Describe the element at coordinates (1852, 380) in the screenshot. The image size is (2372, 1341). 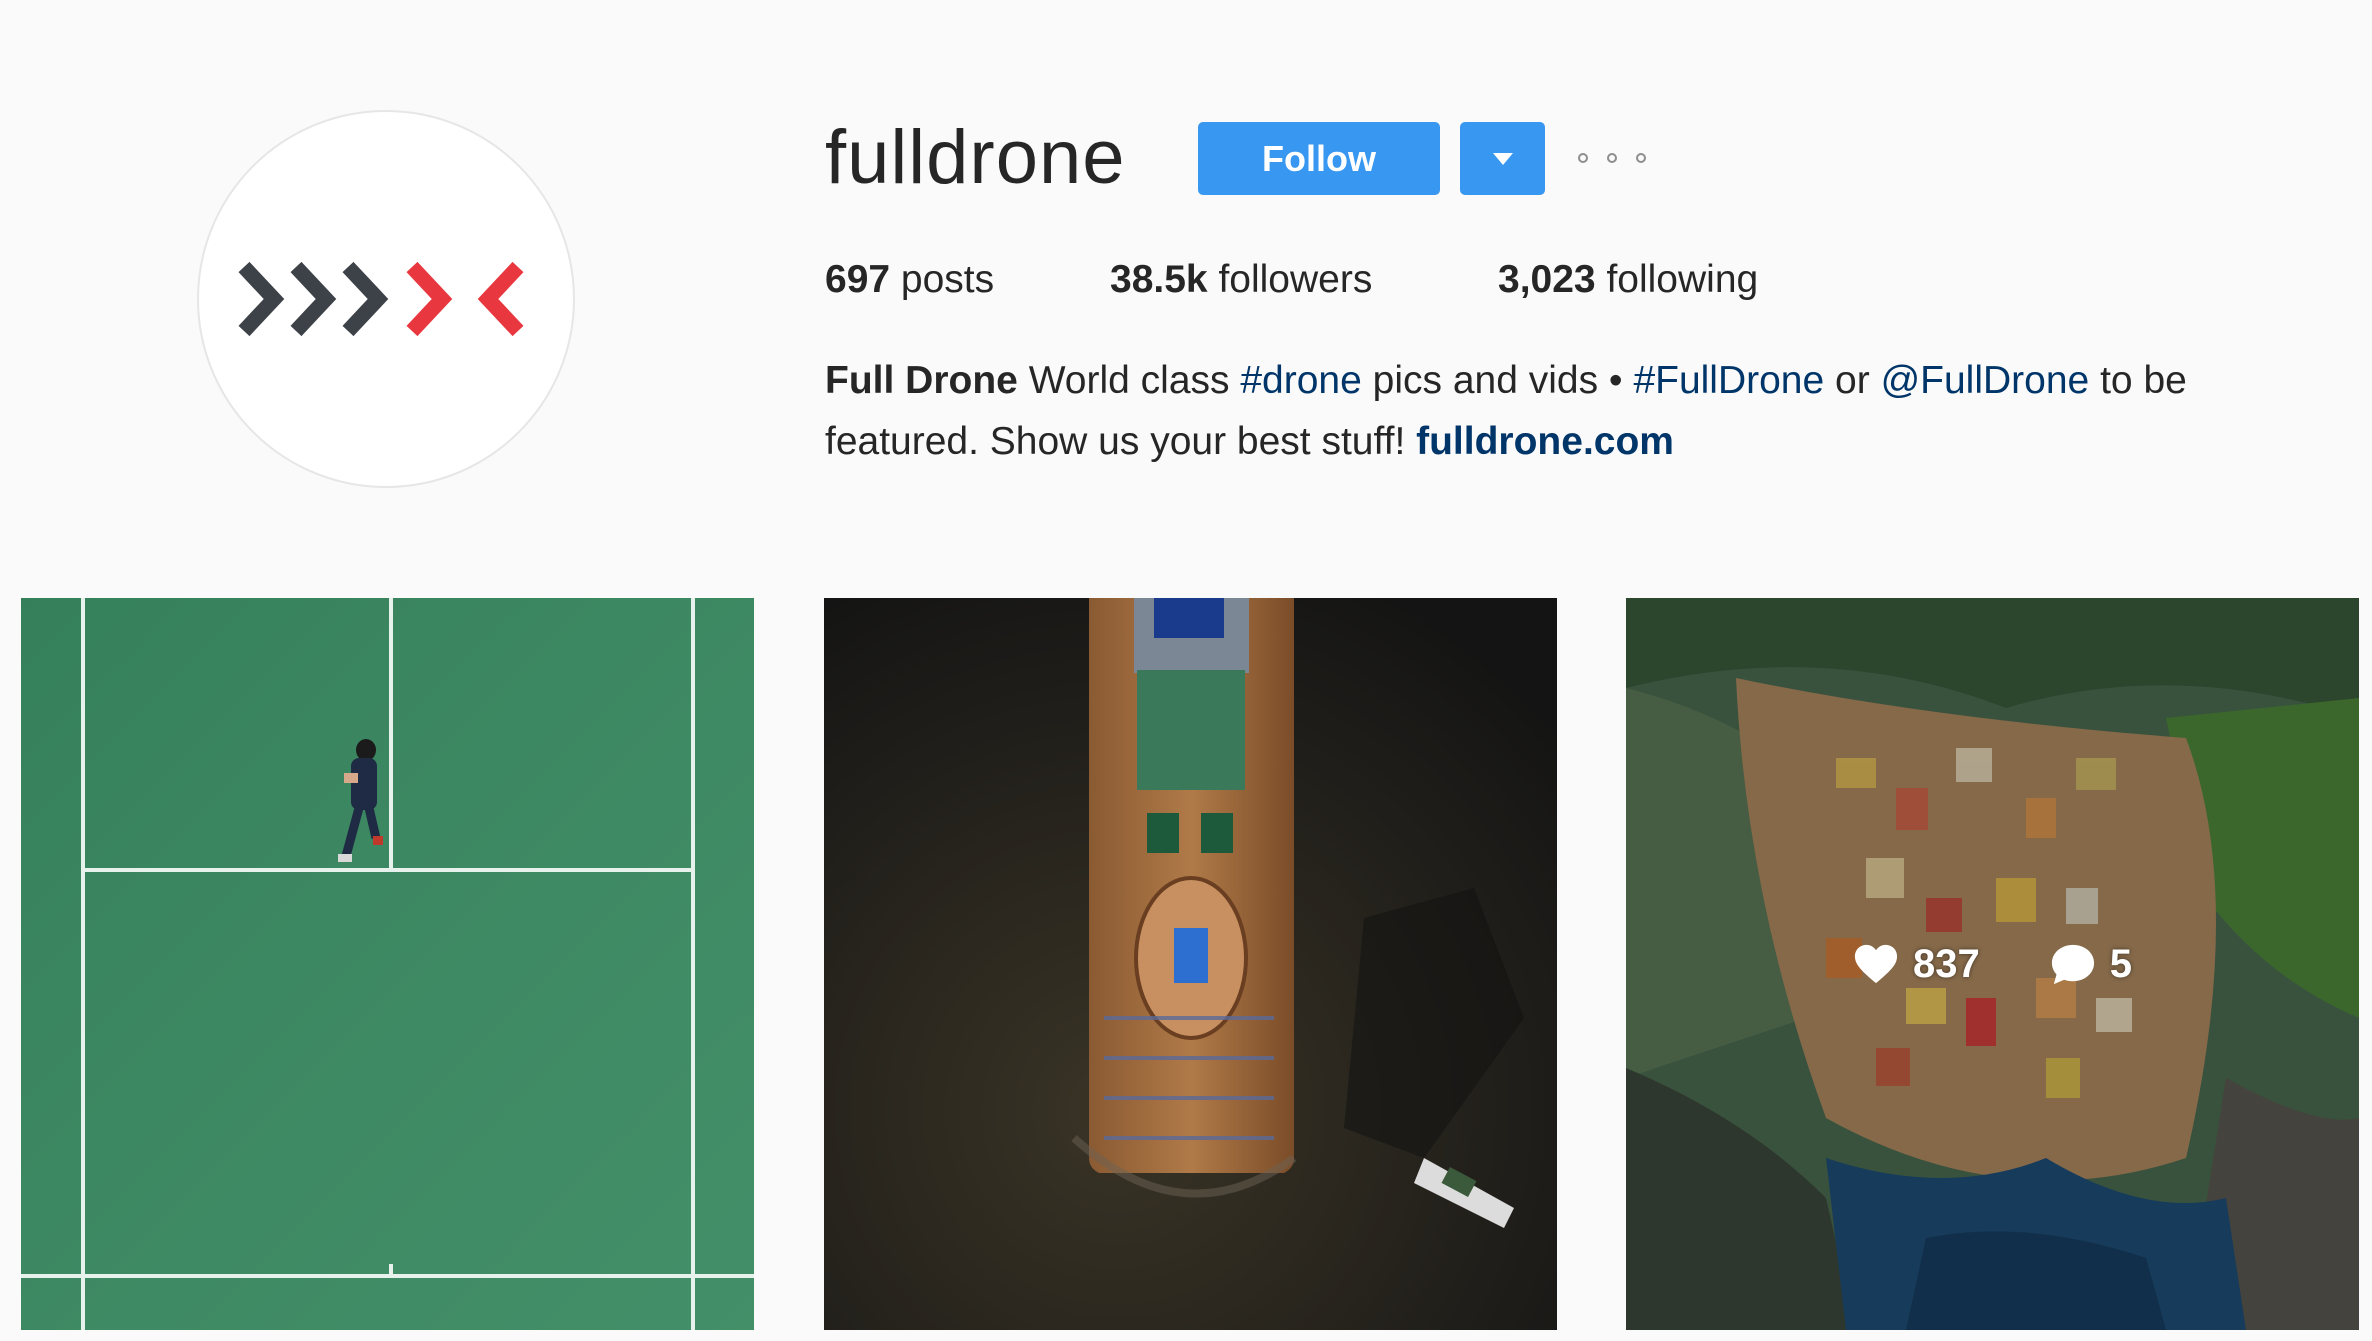
I see `bio-text: or` at that location.